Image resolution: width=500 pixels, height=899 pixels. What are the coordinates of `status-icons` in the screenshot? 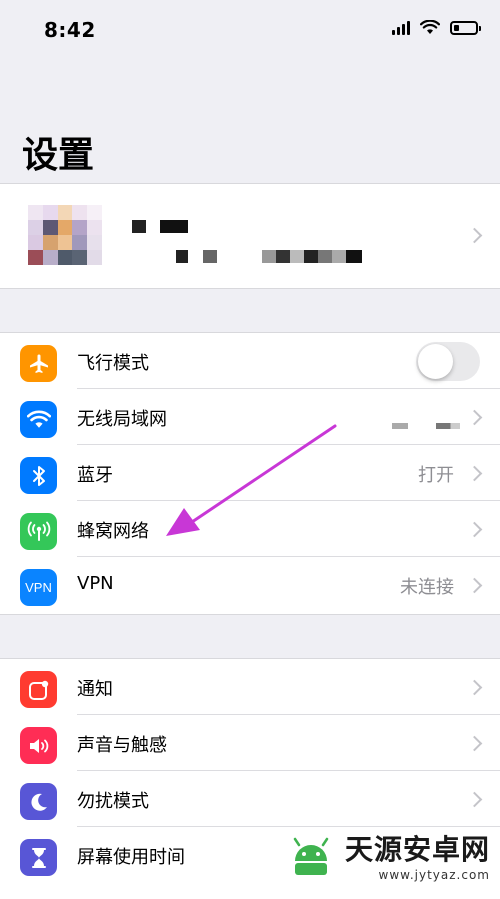 It's located at (436, 27).